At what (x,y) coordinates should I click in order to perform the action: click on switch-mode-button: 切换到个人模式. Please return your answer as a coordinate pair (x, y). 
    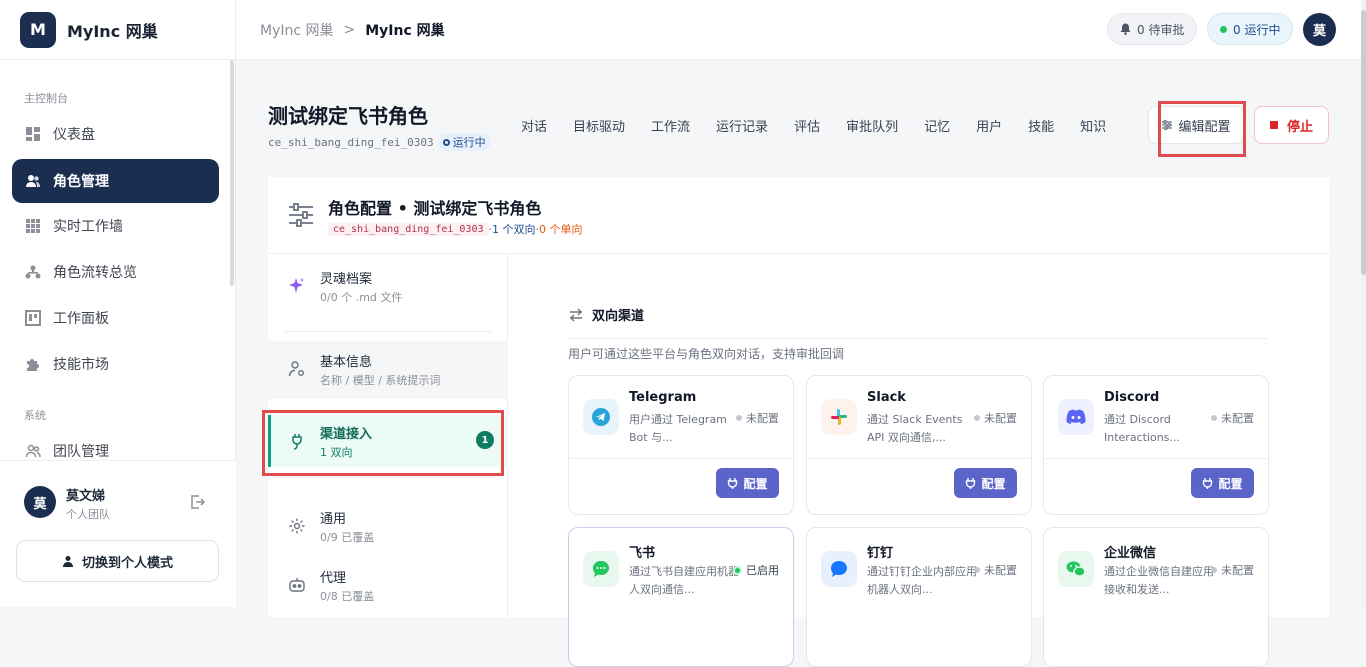
    Looking at the image, I should click on (117, 561).